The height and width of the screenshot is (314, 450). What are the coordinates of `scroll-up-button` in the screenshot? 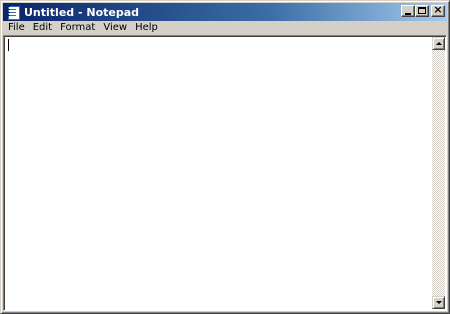 It's located at (438, 43).